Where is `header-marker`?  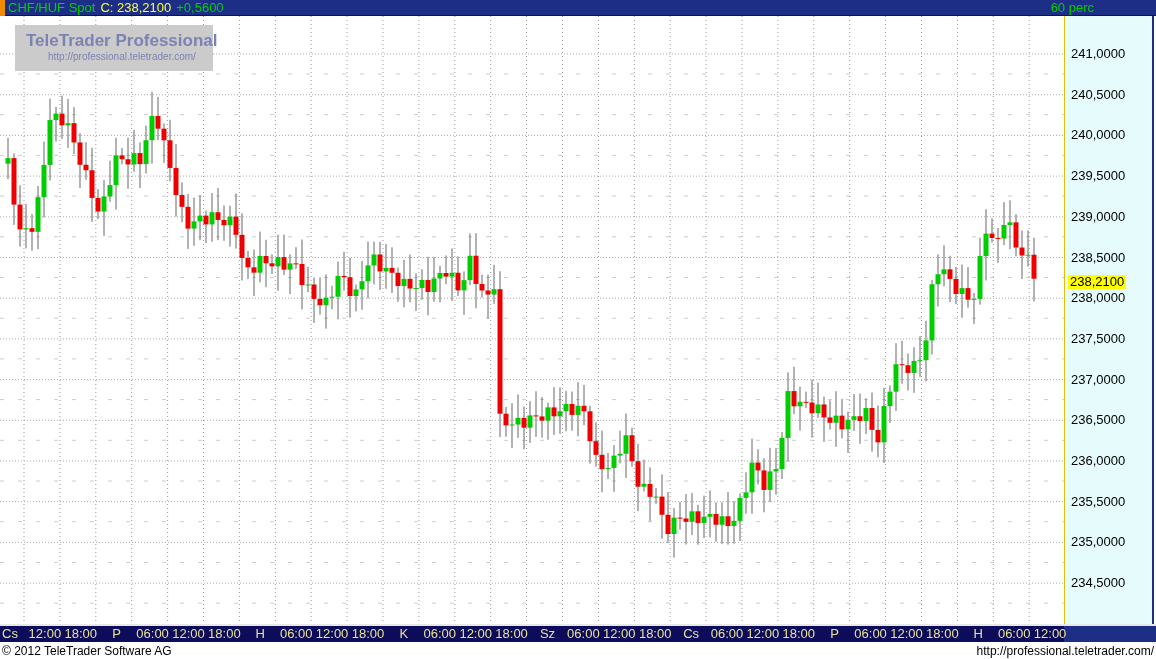
header-marker is located at coordinates (2, 8).